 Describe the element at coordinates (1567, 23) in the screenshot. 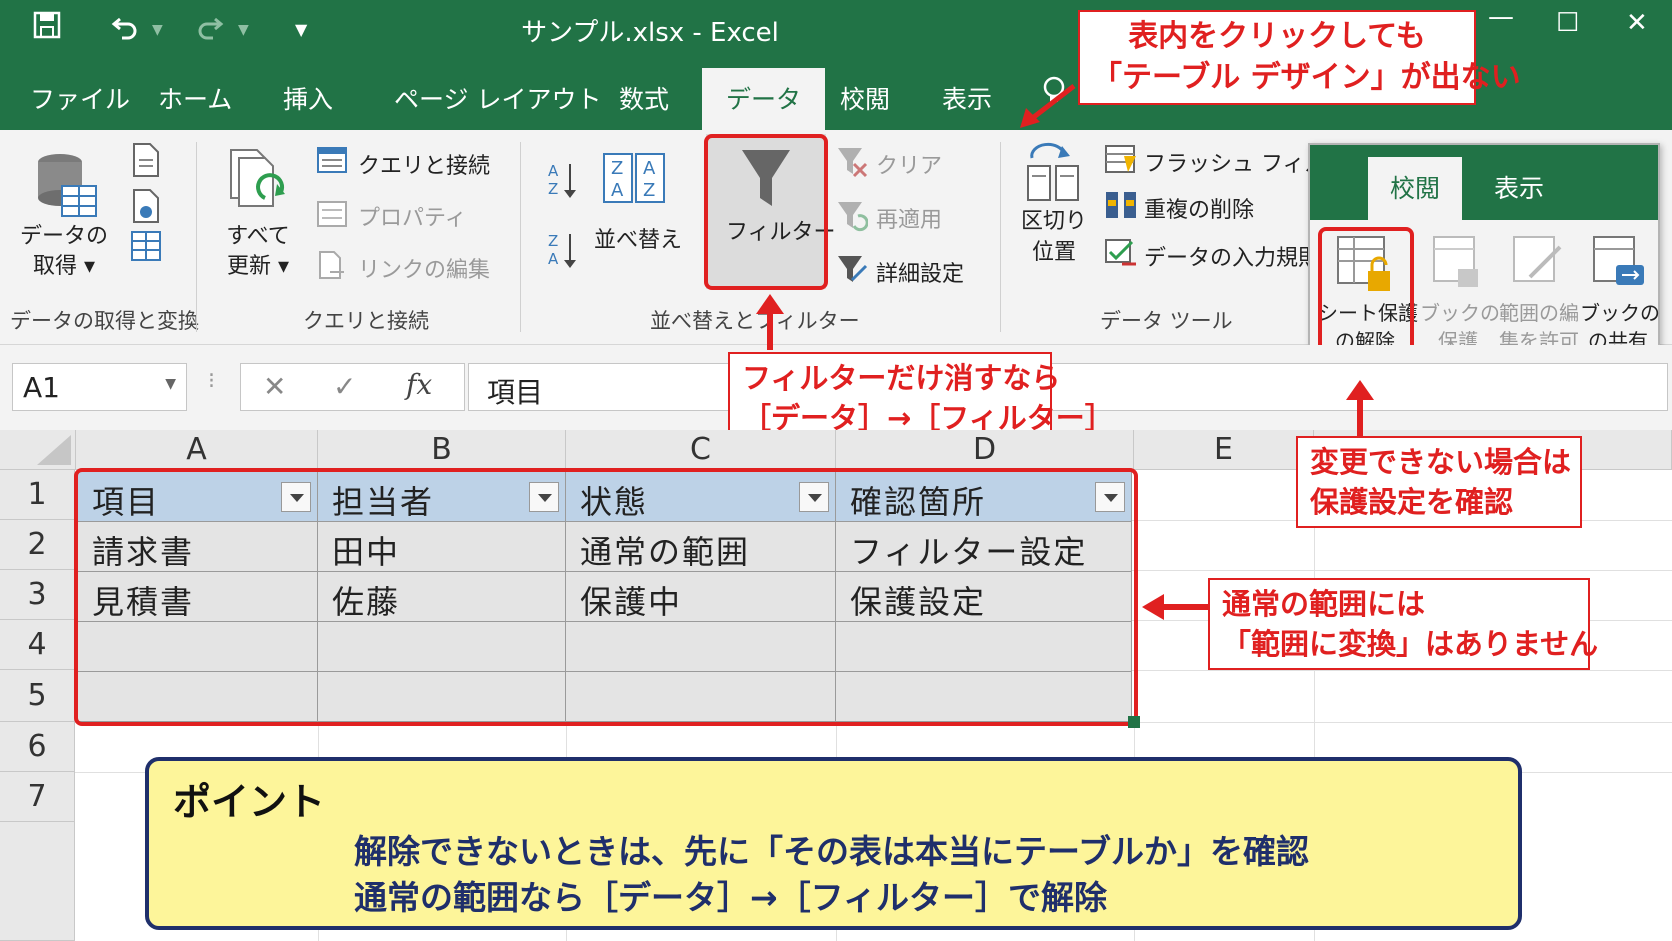

I see `maximize-icon: ☐` at that location.